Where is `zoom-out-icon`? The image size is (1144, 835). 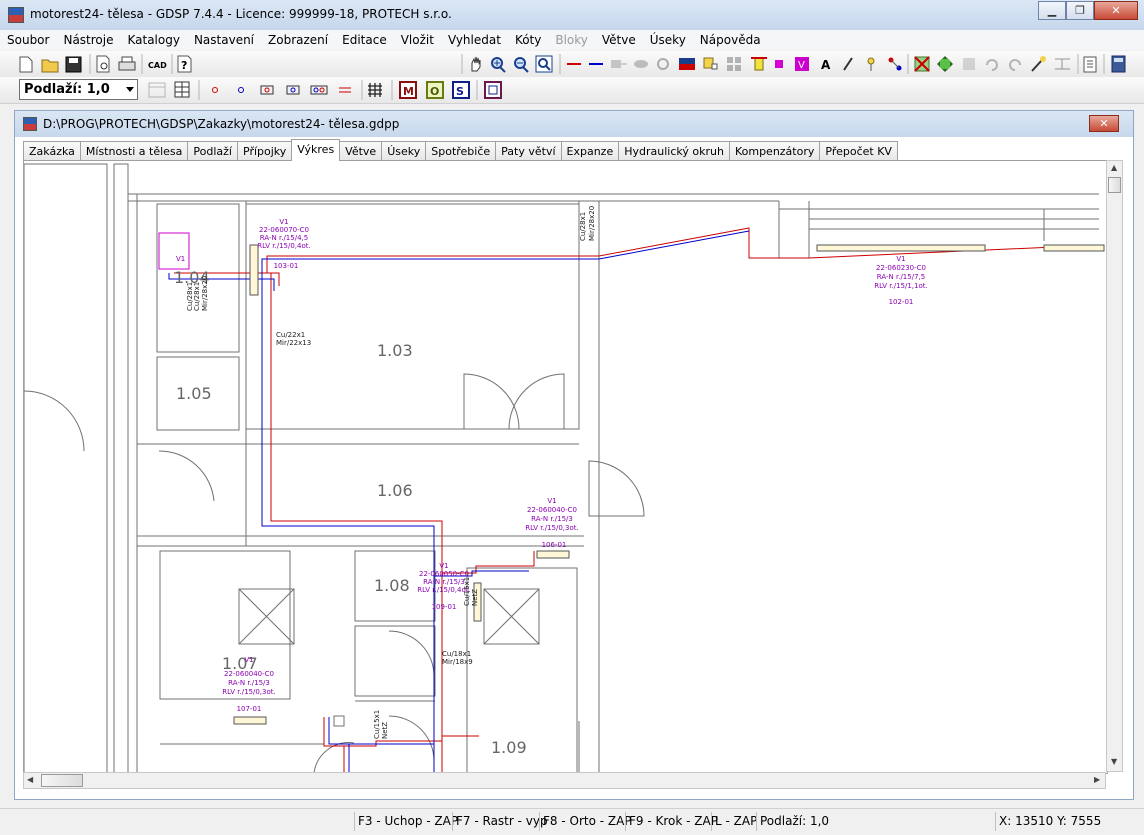
zoom-out-icon is located at coordinates (521, 65).